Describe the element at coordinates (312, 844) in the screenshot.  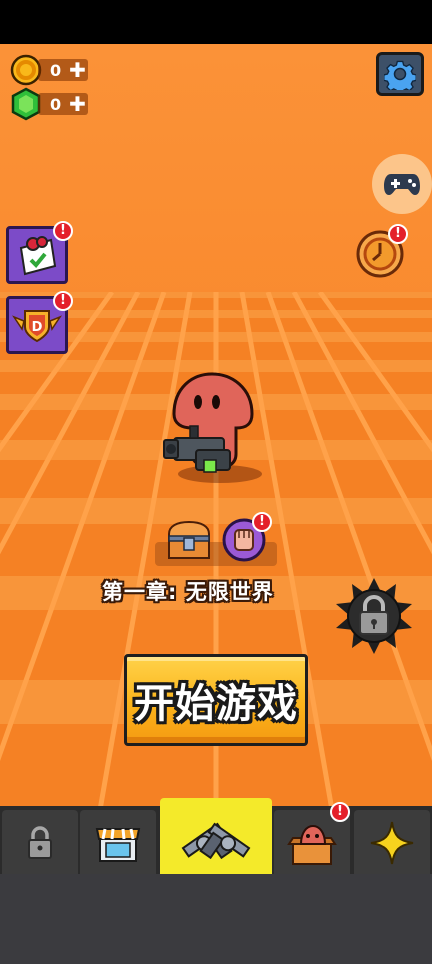
I see `character-box-icon` at that location.